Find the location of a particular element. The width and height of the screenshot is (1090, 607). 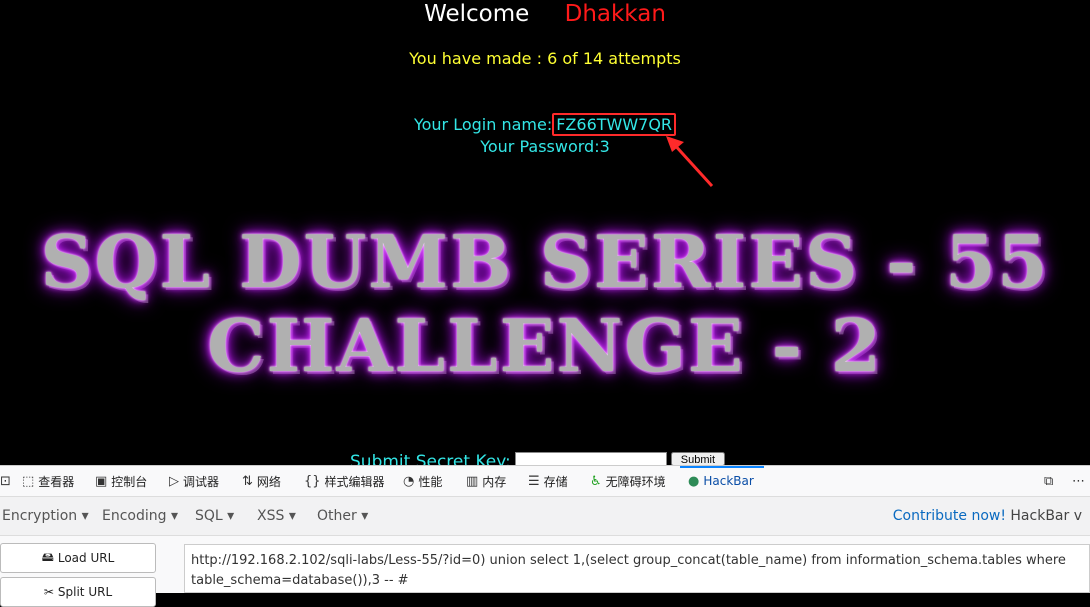

menu-xss: XSS ▾ is located at coordinates (276, 516).